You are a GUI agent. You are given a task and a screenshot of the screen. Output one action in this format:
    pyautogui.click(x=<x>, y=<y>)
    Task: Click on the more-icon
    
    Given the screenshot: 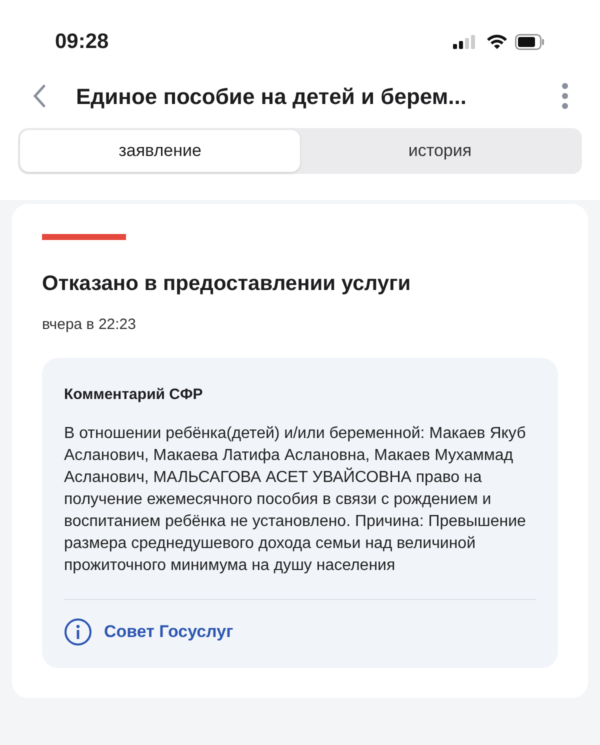 What is the action you would take?
    pyautogui.click(x=565, y=96)
    